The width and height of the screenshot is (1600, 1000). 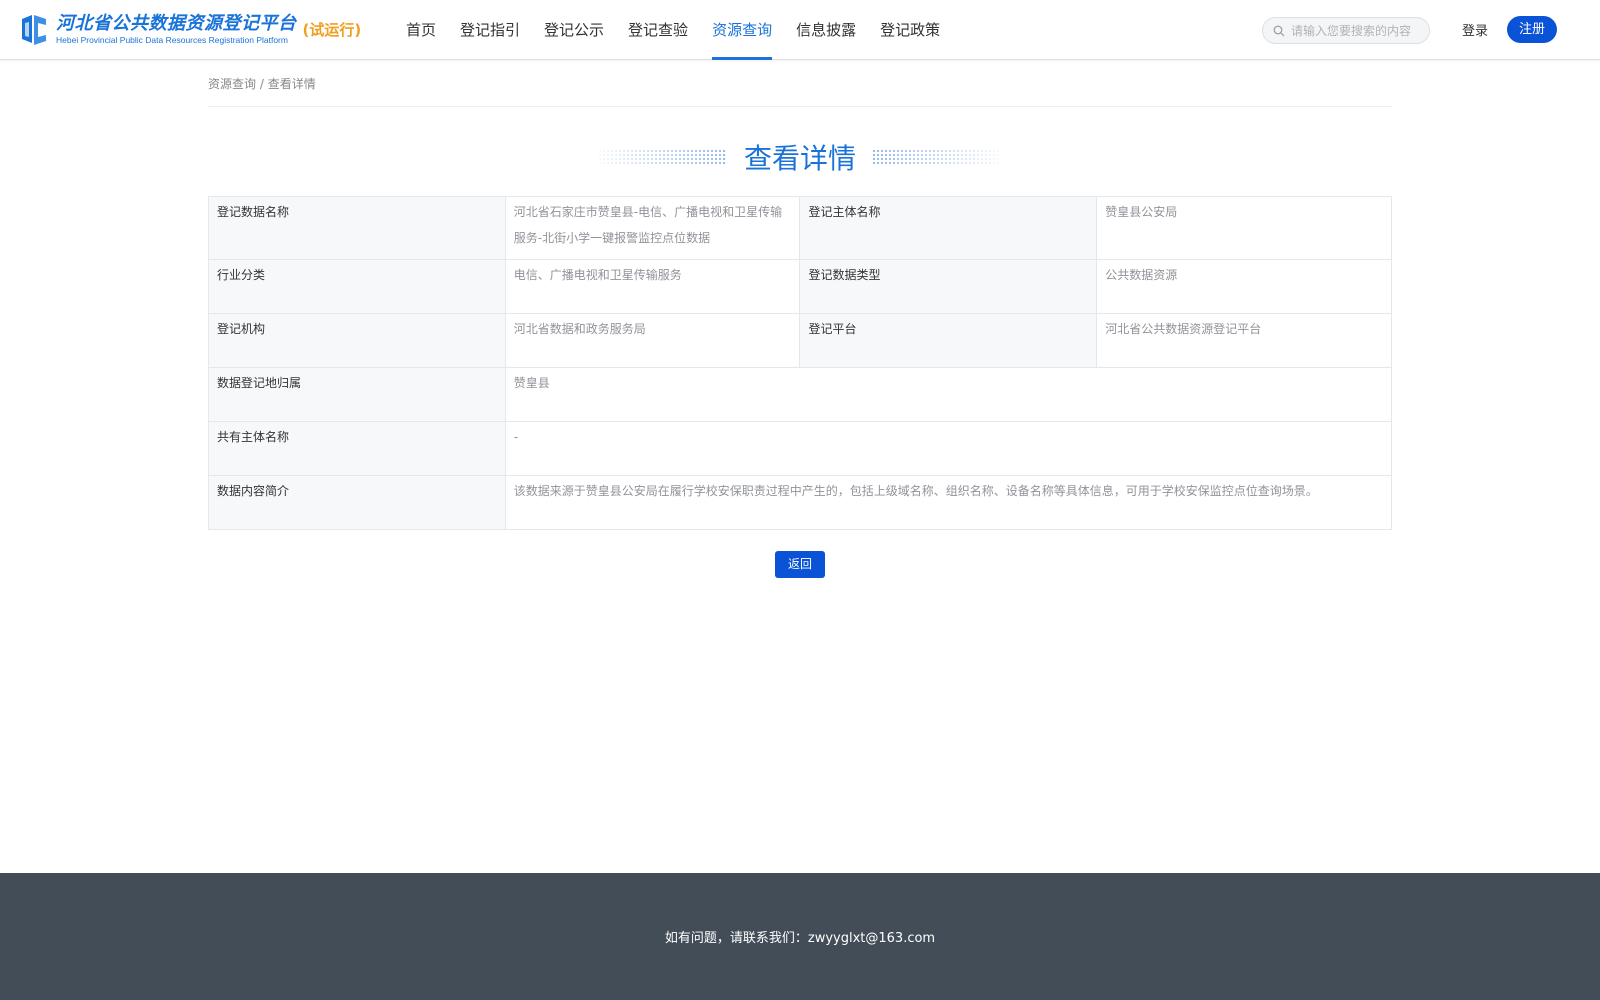 I want to click on table-row: 行业分类 电信、广播电视和卫星传输服务 登记数据类型 公共数据资源, so click(x=800, y=286).